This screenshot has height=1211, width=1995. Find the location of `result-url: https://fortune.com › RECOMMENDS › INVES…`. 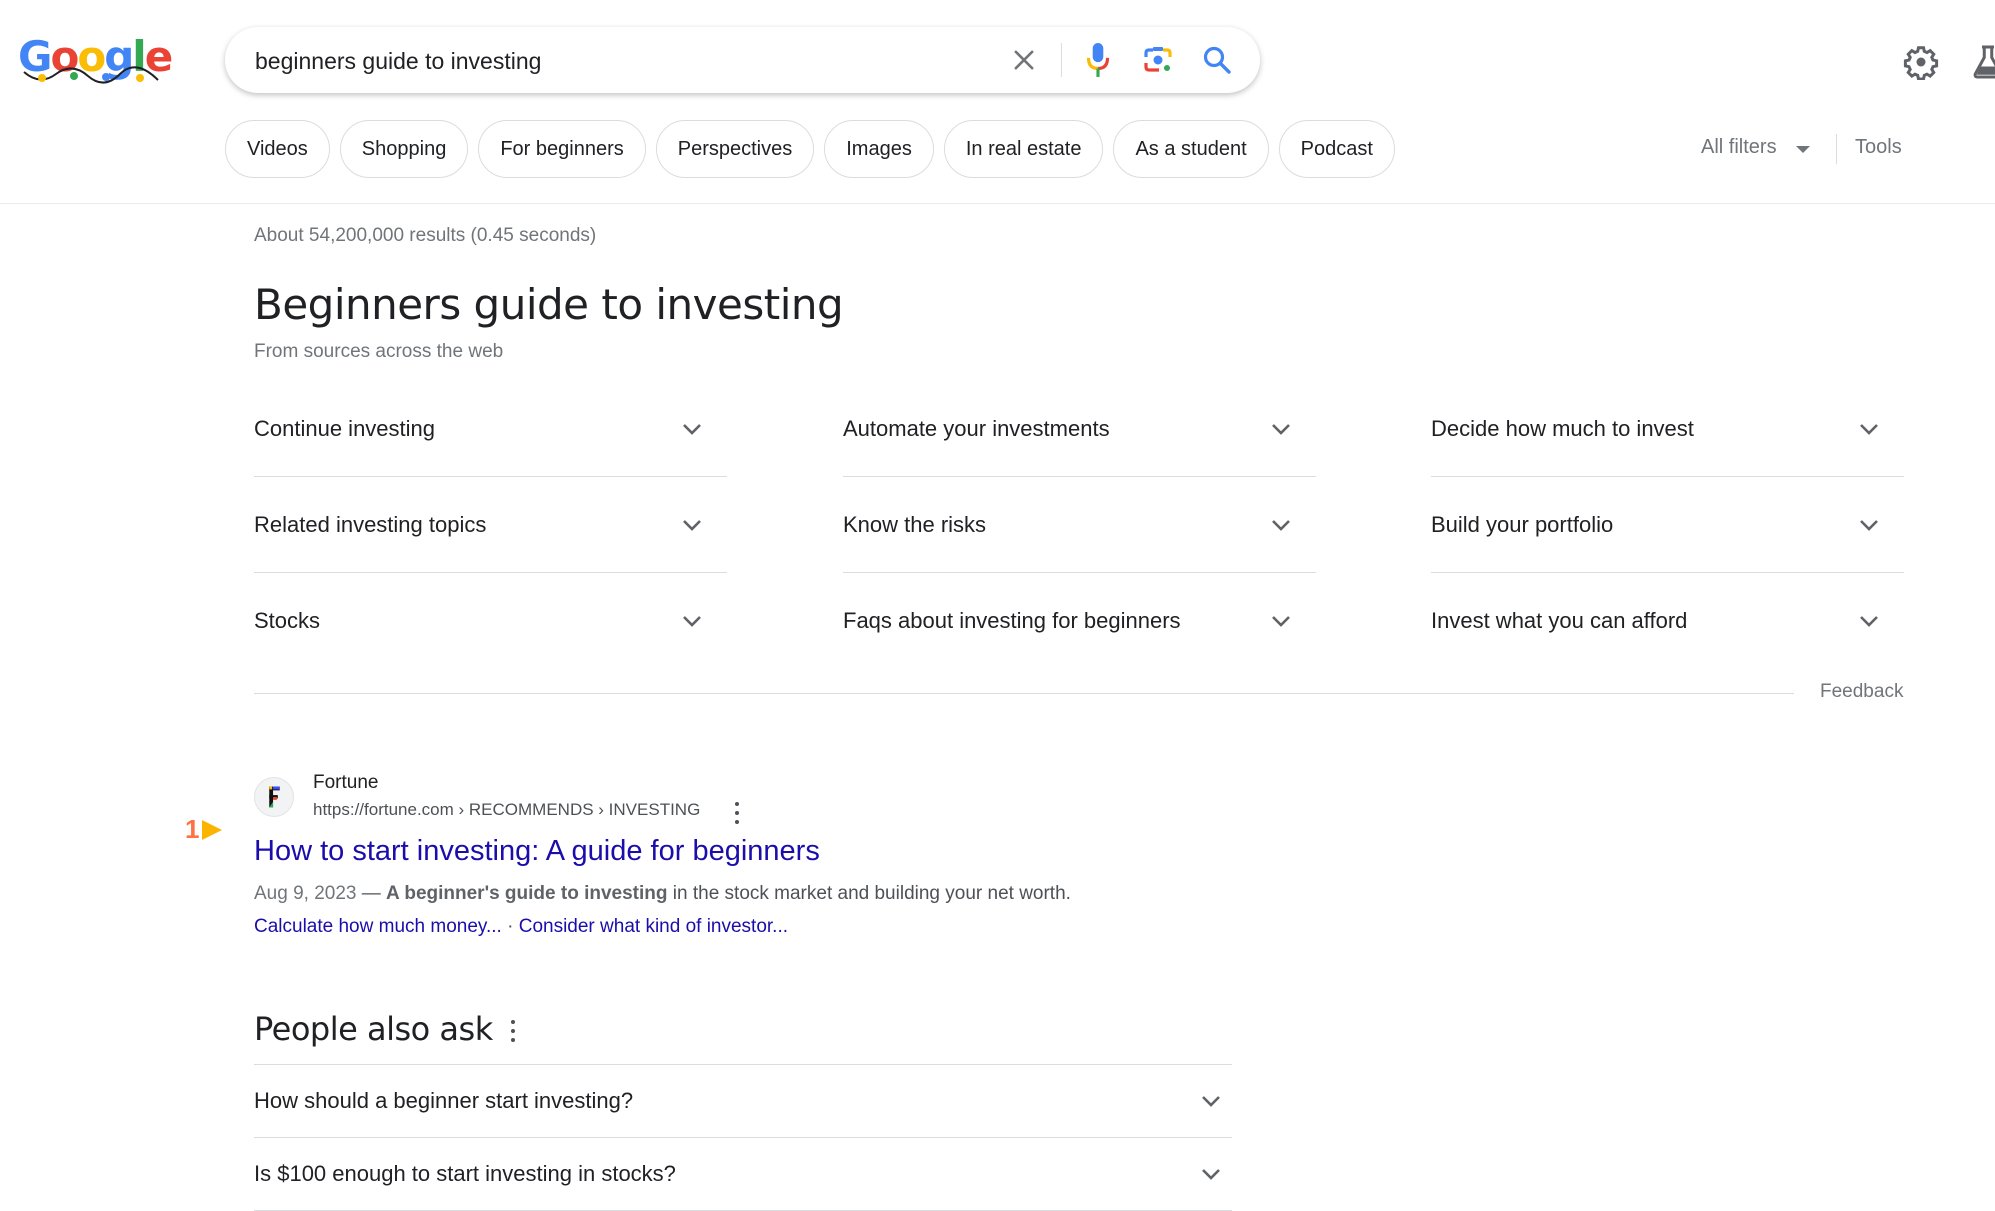

result-url: https://fortune.com › RECOMMENDS › INVES… is located at coordinates (506, 810).